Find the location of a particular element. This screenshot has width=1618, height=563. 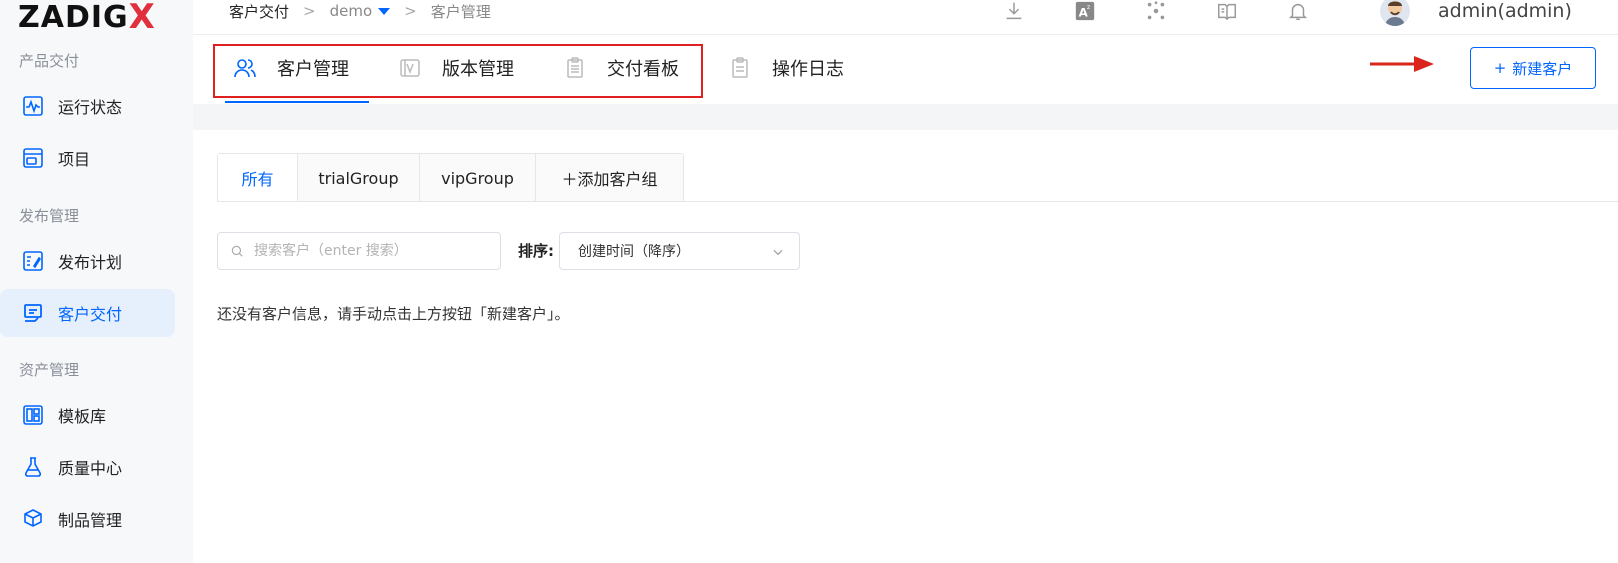

divider-strip is located at coordinates (905, 117).